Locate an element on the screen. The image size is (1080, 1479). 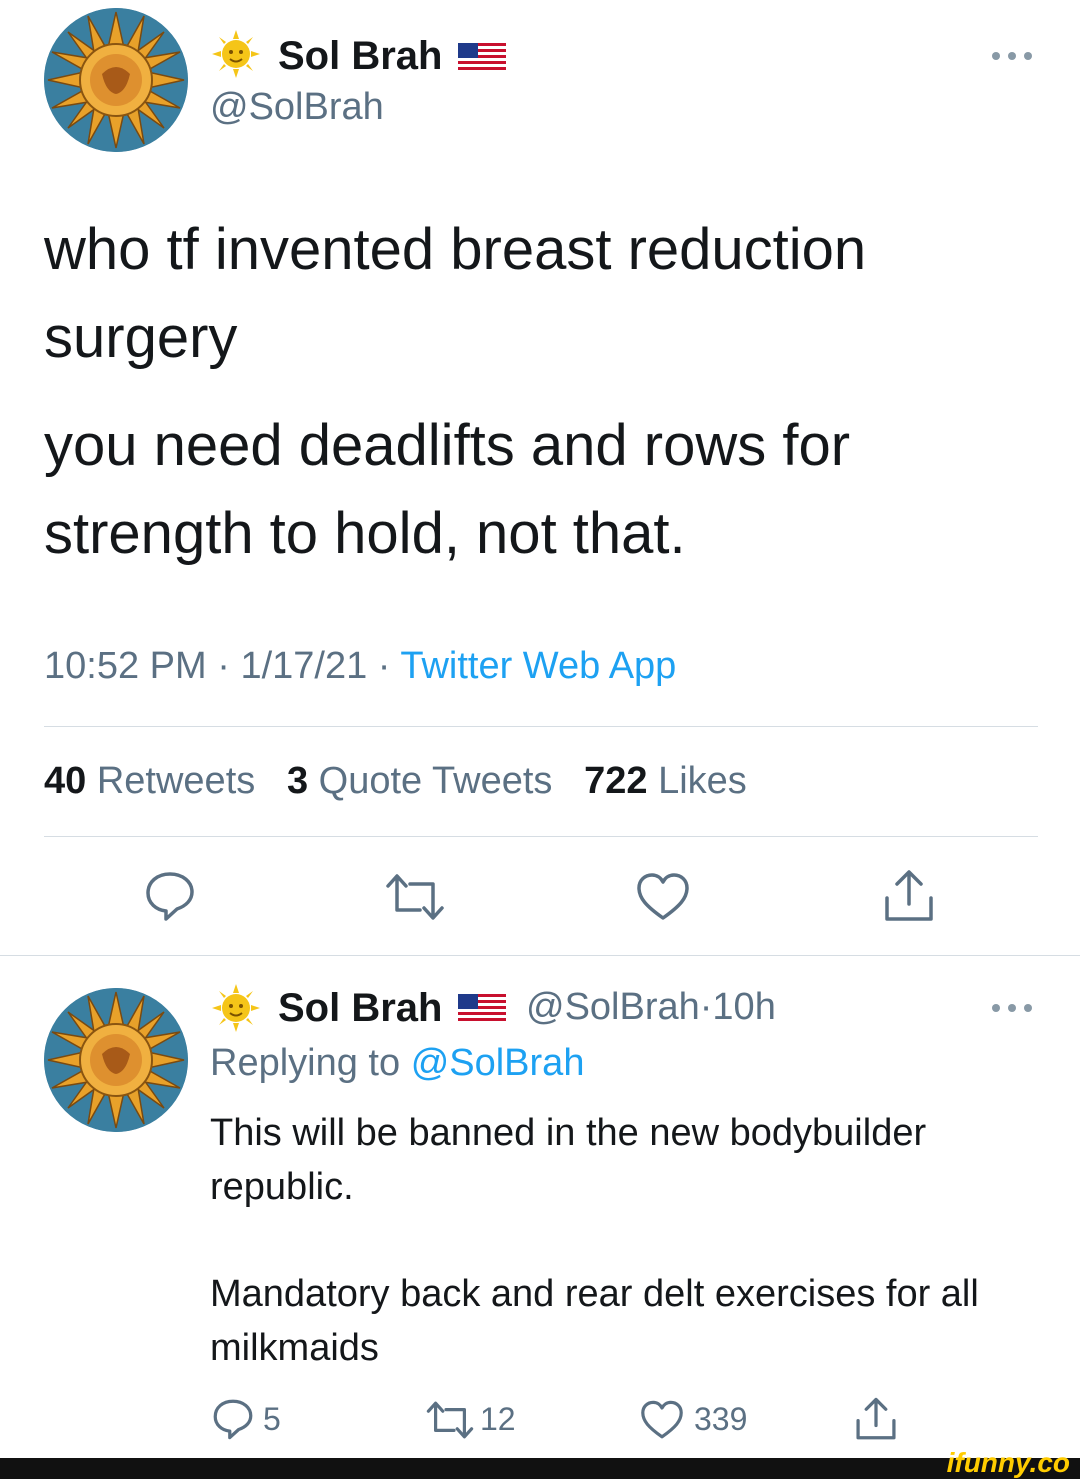
retweets-stat: 40 Retweets is located at coordinates (149, 781).